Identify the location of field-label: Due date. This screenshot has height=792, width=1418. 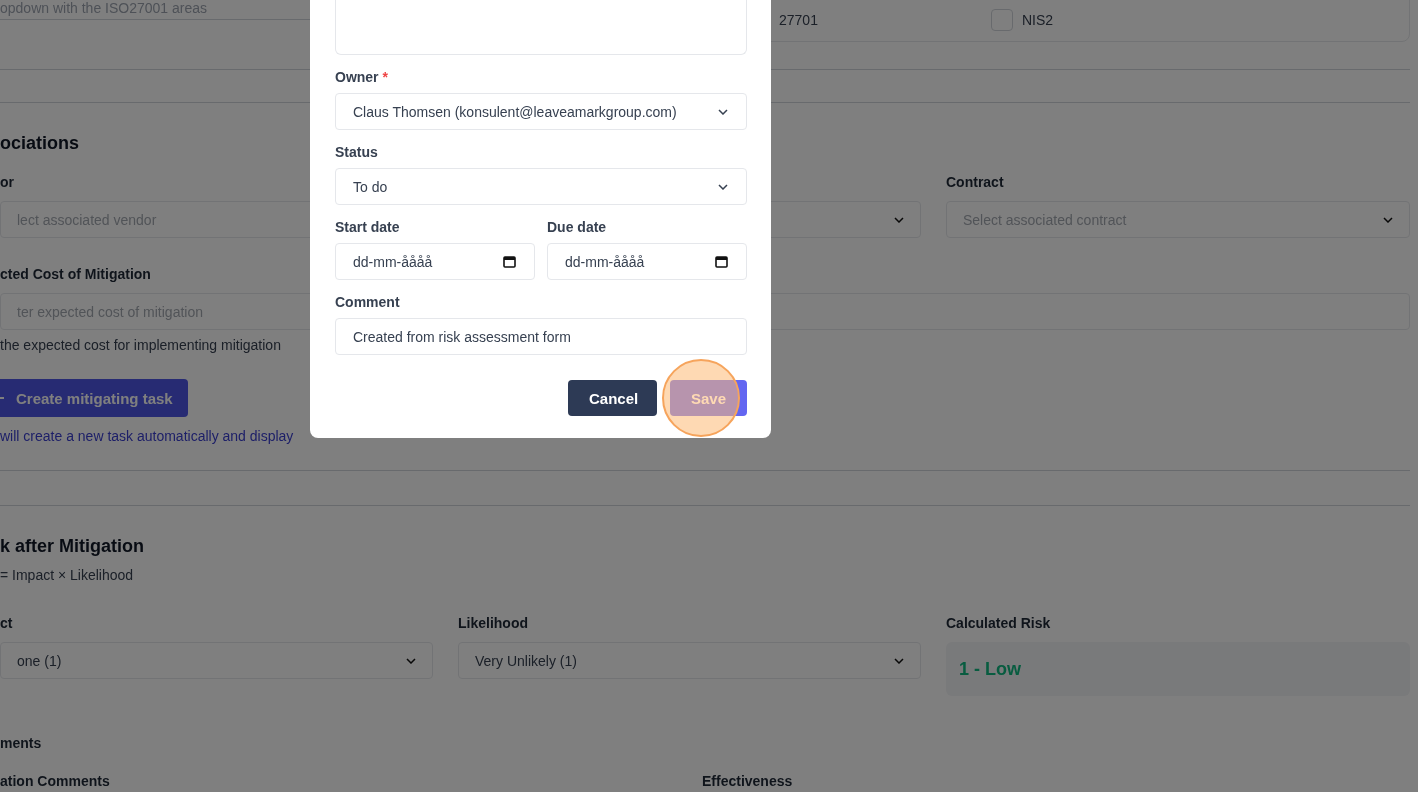
(577, 227).